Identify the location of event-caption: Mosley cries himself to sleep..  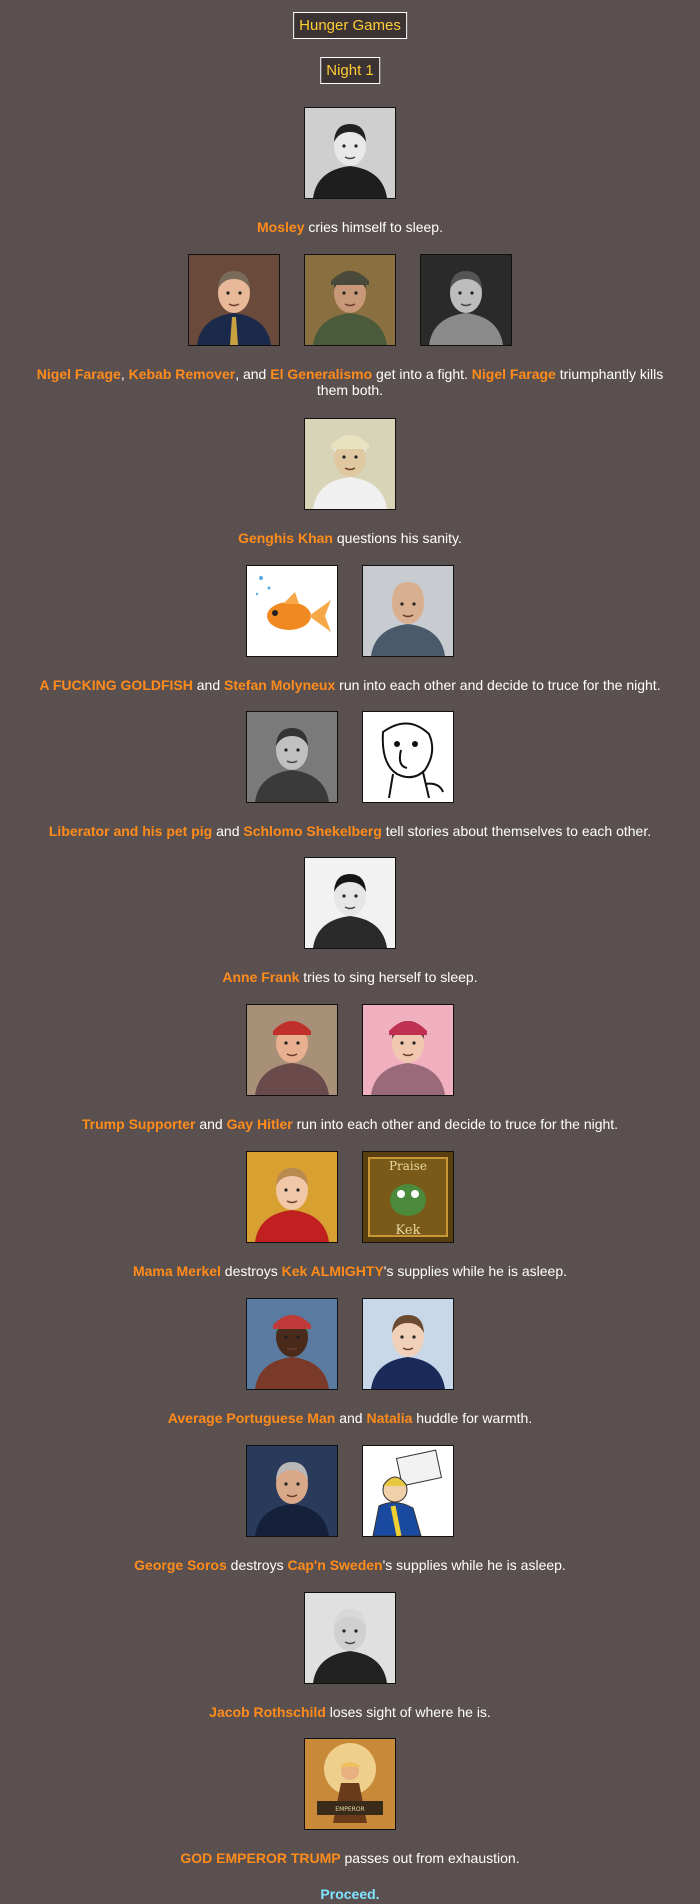
(350, 227).